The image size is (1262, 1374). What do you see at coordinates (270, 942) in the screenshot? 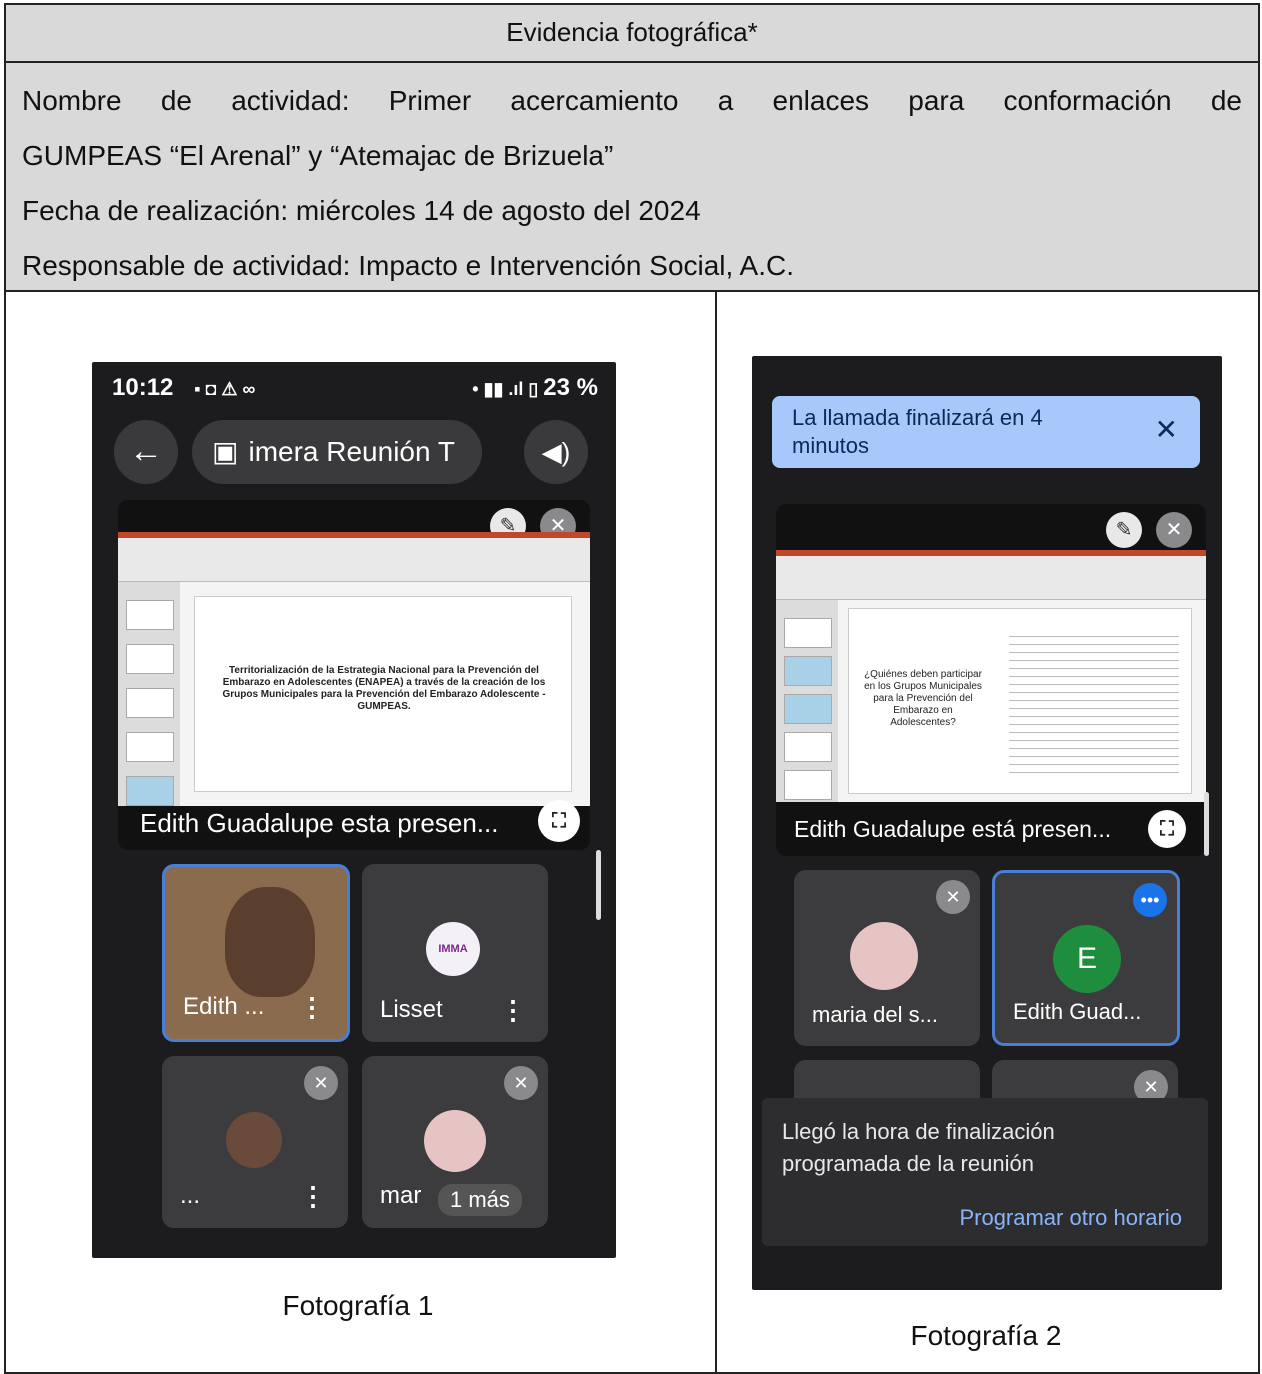
I see `participant-video` at bounding box center [270, 942].